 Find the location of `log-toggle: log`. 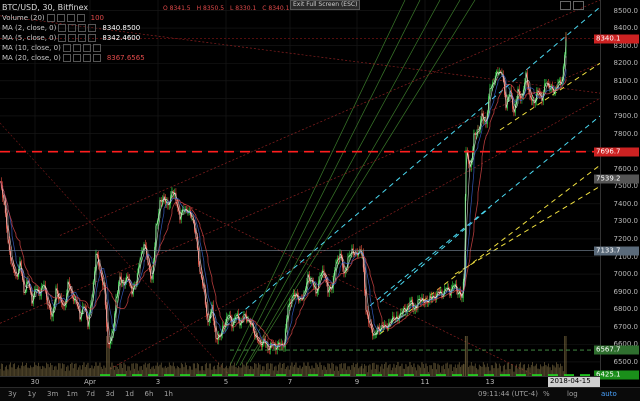

log-toggle: log is located at coordinates (572, 394).